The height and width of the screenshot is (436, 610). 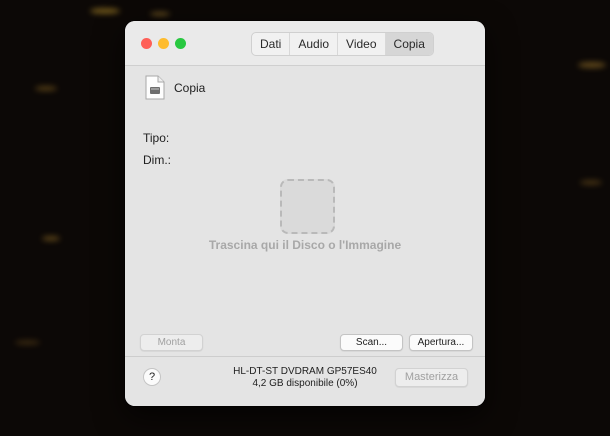 What do you see at coordinates (155, 87) in the screenshot?
I see `disk-image-icon` at bounding box center [155, 87].